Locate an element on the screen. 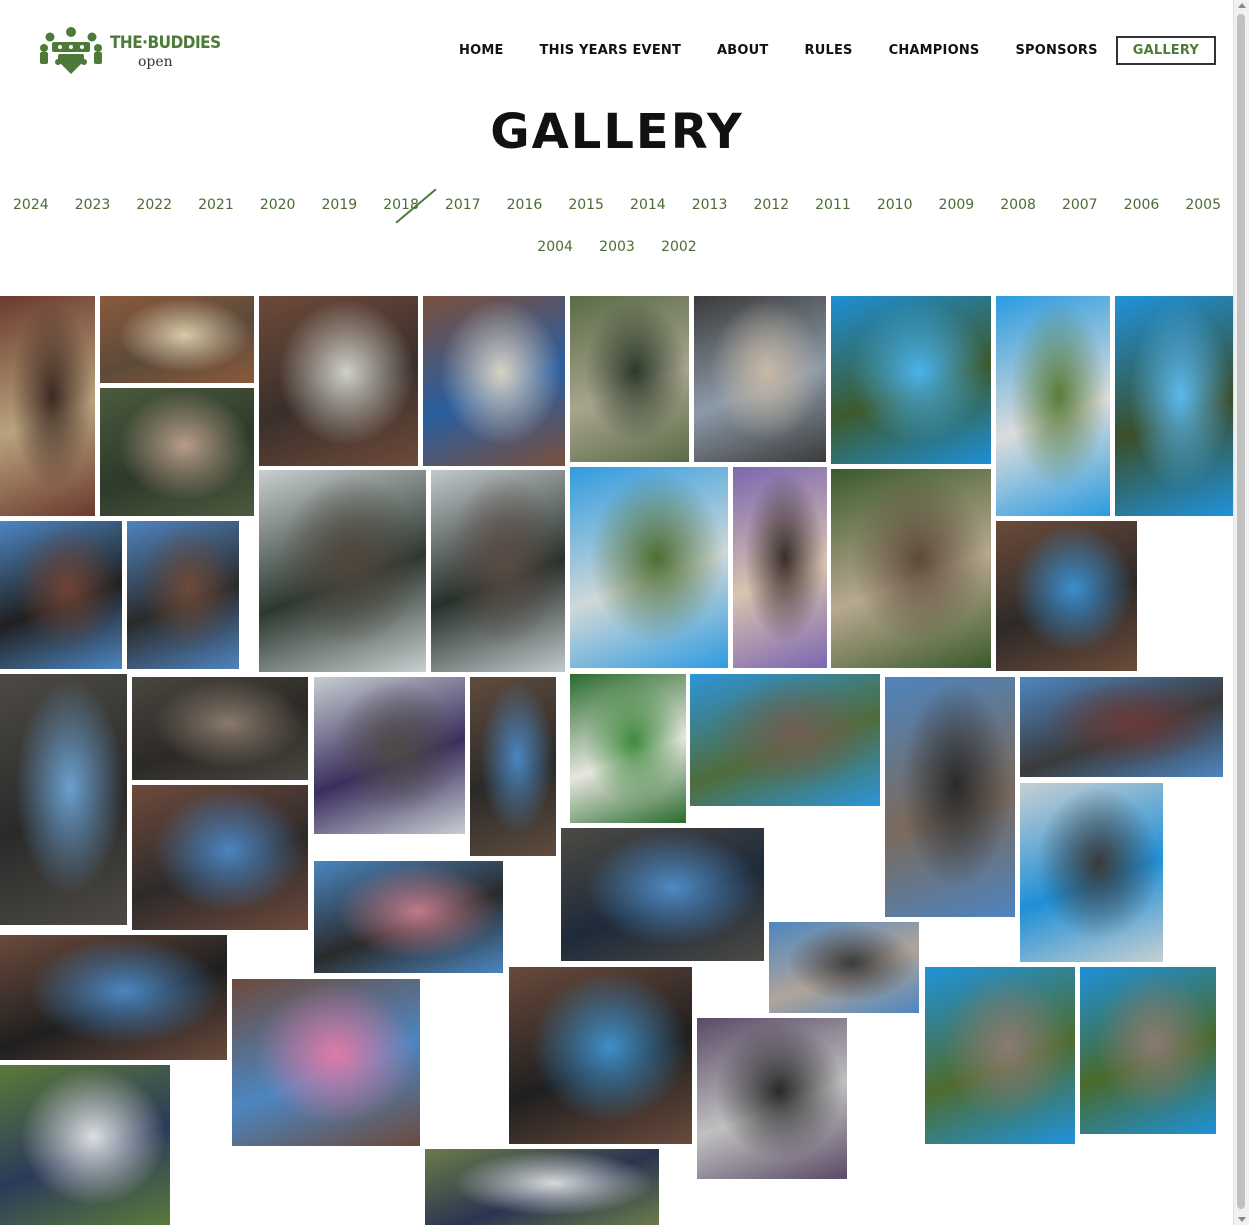 Image resolution: width=1249 pixels, height=1225 pixels. photo-patio-tent is located at coordinates (1091, 872).